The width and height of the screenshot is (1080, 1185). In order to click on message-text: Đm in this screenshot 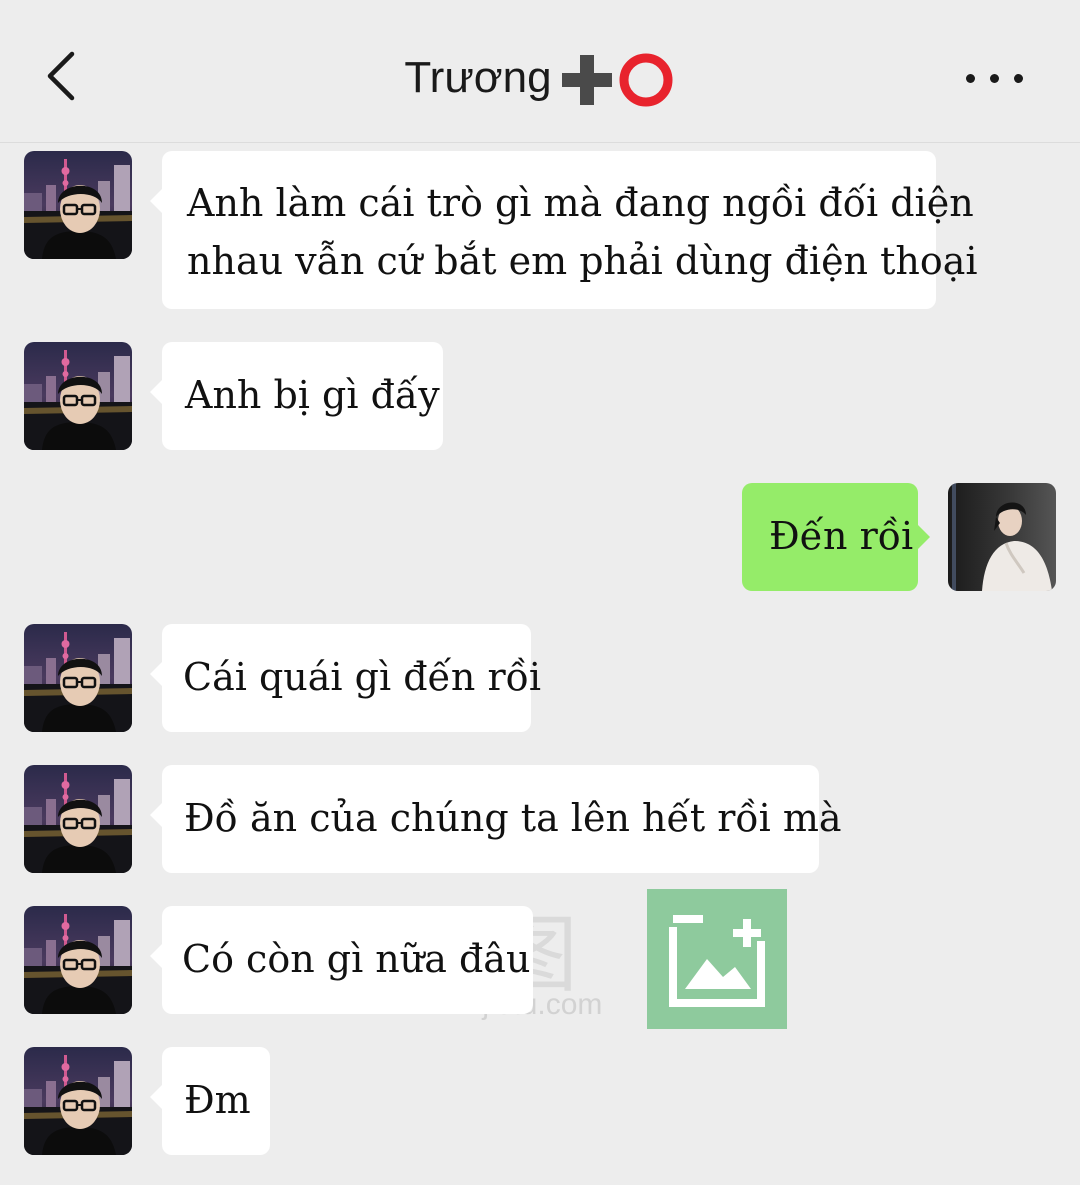, I will do `click(217, 1100)`.